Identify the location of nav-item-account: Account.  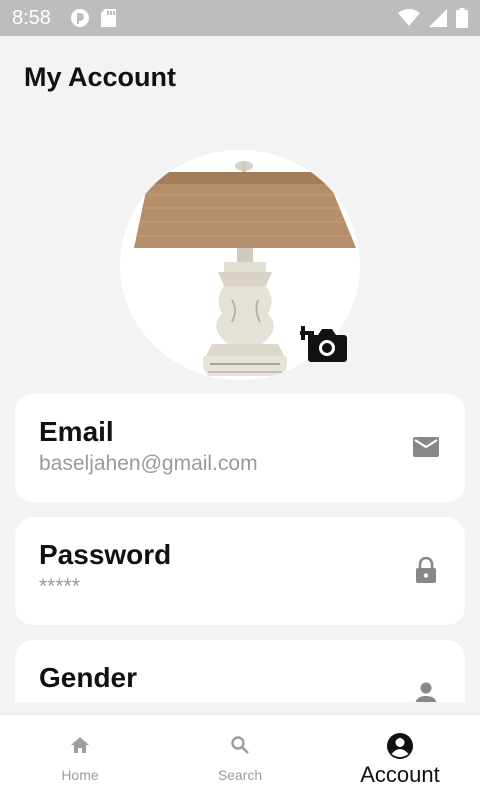
(400, 758).